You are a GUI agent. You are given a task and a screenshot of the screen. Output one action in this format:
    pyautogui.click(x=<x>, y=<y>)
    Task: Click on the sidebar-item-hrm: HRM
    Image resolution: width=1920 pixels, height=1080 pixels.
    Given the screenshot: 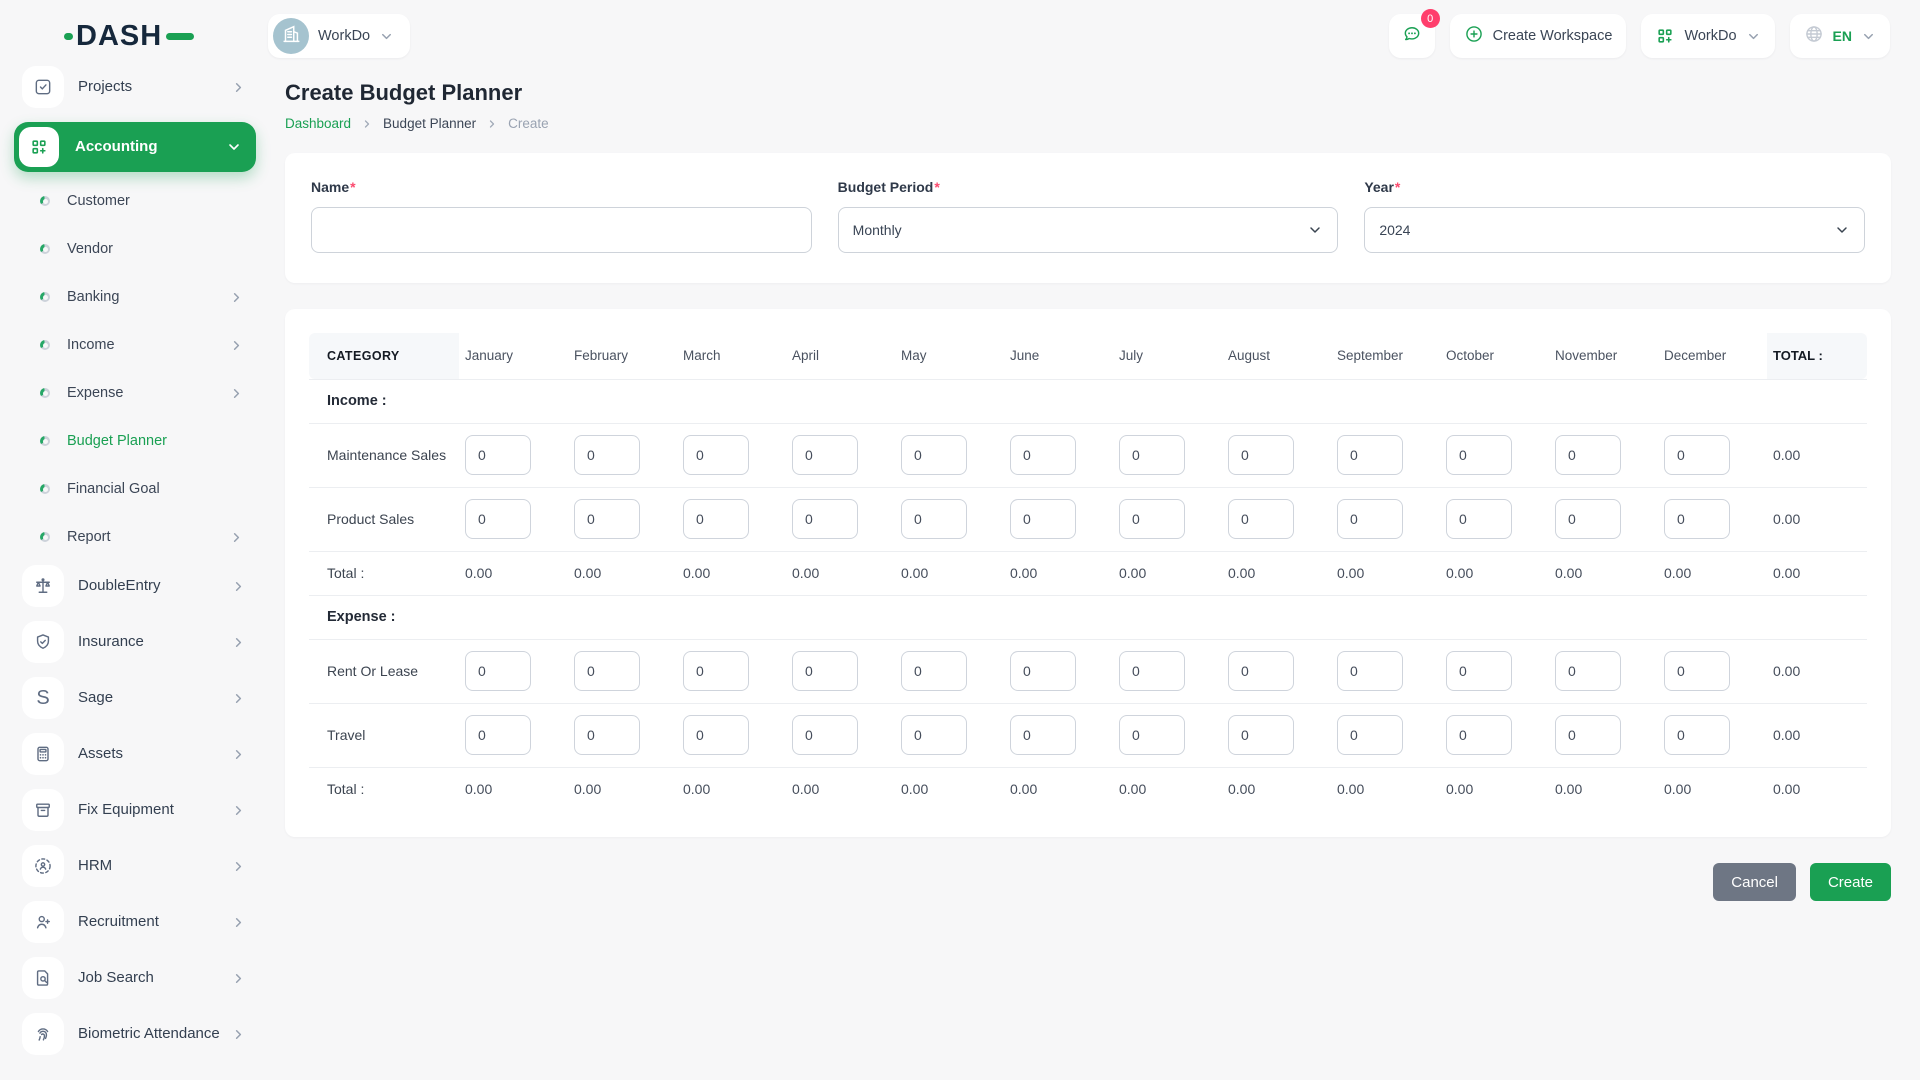 What is the action you would take?
    pyautogui.click(x=135, y=866)
    